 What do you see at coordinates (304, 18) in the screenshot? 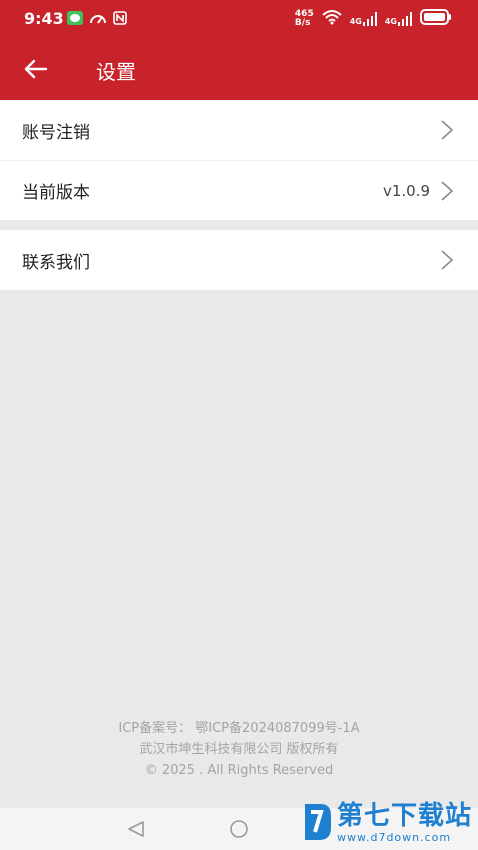
I see `net-speed: 465 B/s` at bounding box center [304, 18].